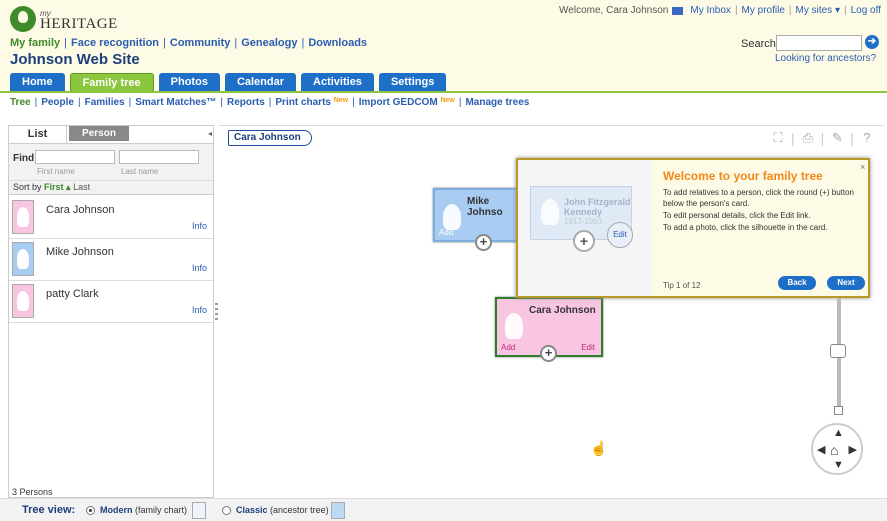 This screenshot has width=887, height=521. What do you see at coordinates (159, 157) in the screenshot?
I see `last-name-input` at bounding box center [159, 157].